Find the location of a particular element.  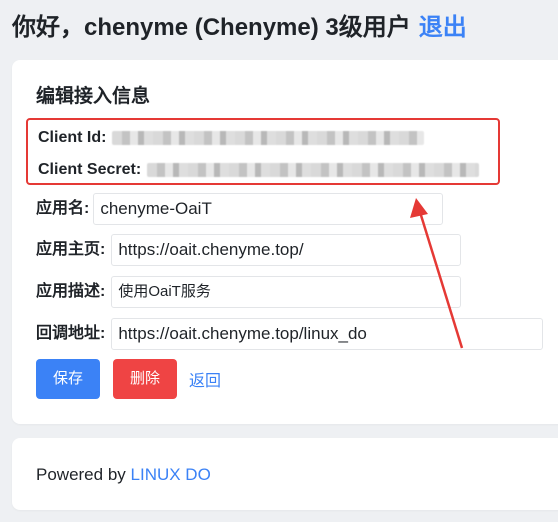

app-name-row: 应用名: chenyme-OaiT is located at coordinates (240, 209).